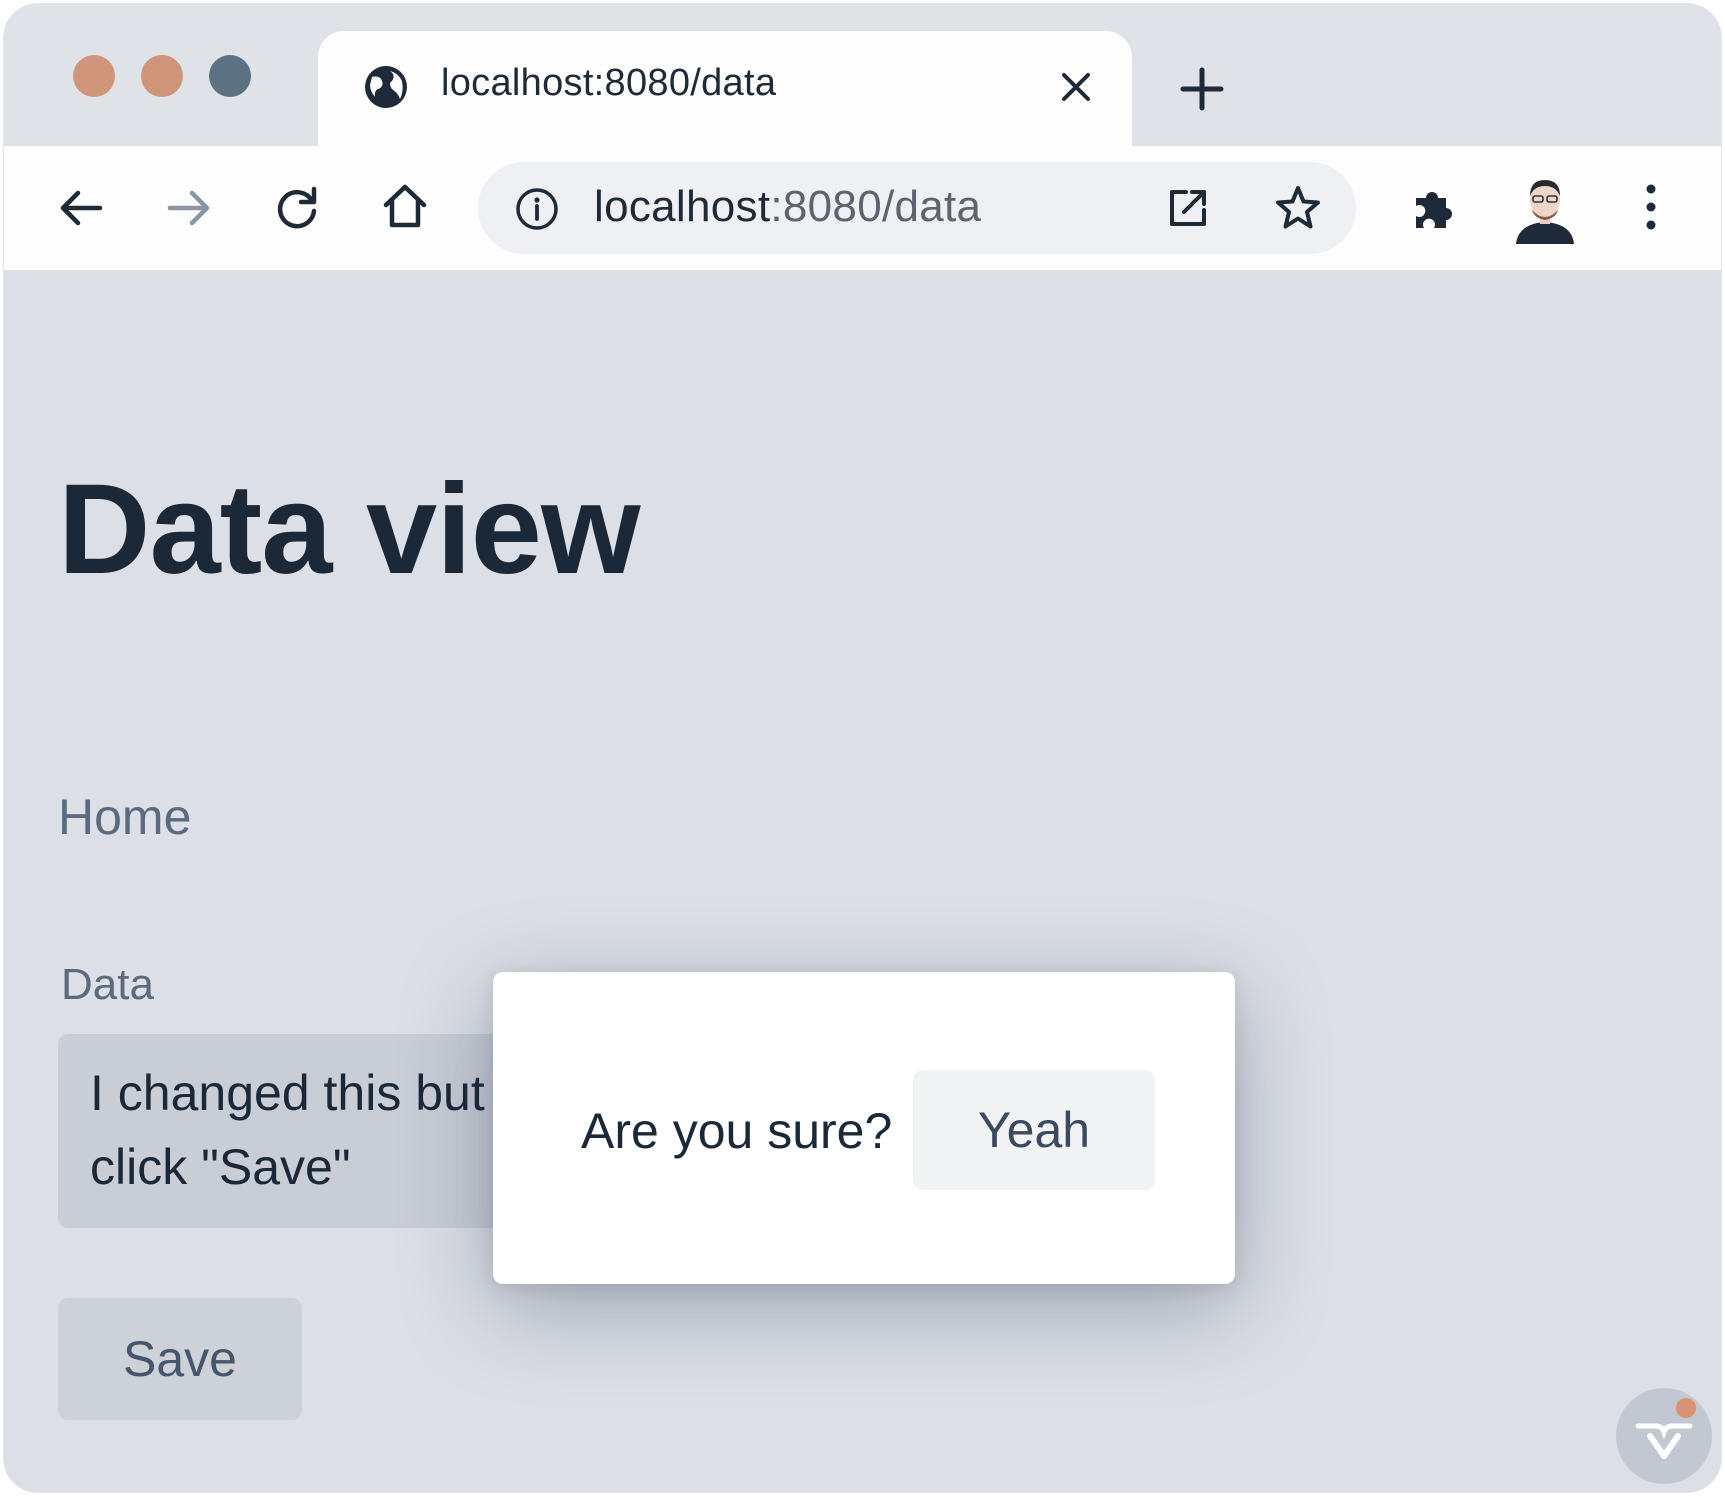 This screenshot has height=1496, width=1725. What do you see at coordinates (537, 209) in the screenshot?
I see `site-info-icon` at bounding box center [537, 209].